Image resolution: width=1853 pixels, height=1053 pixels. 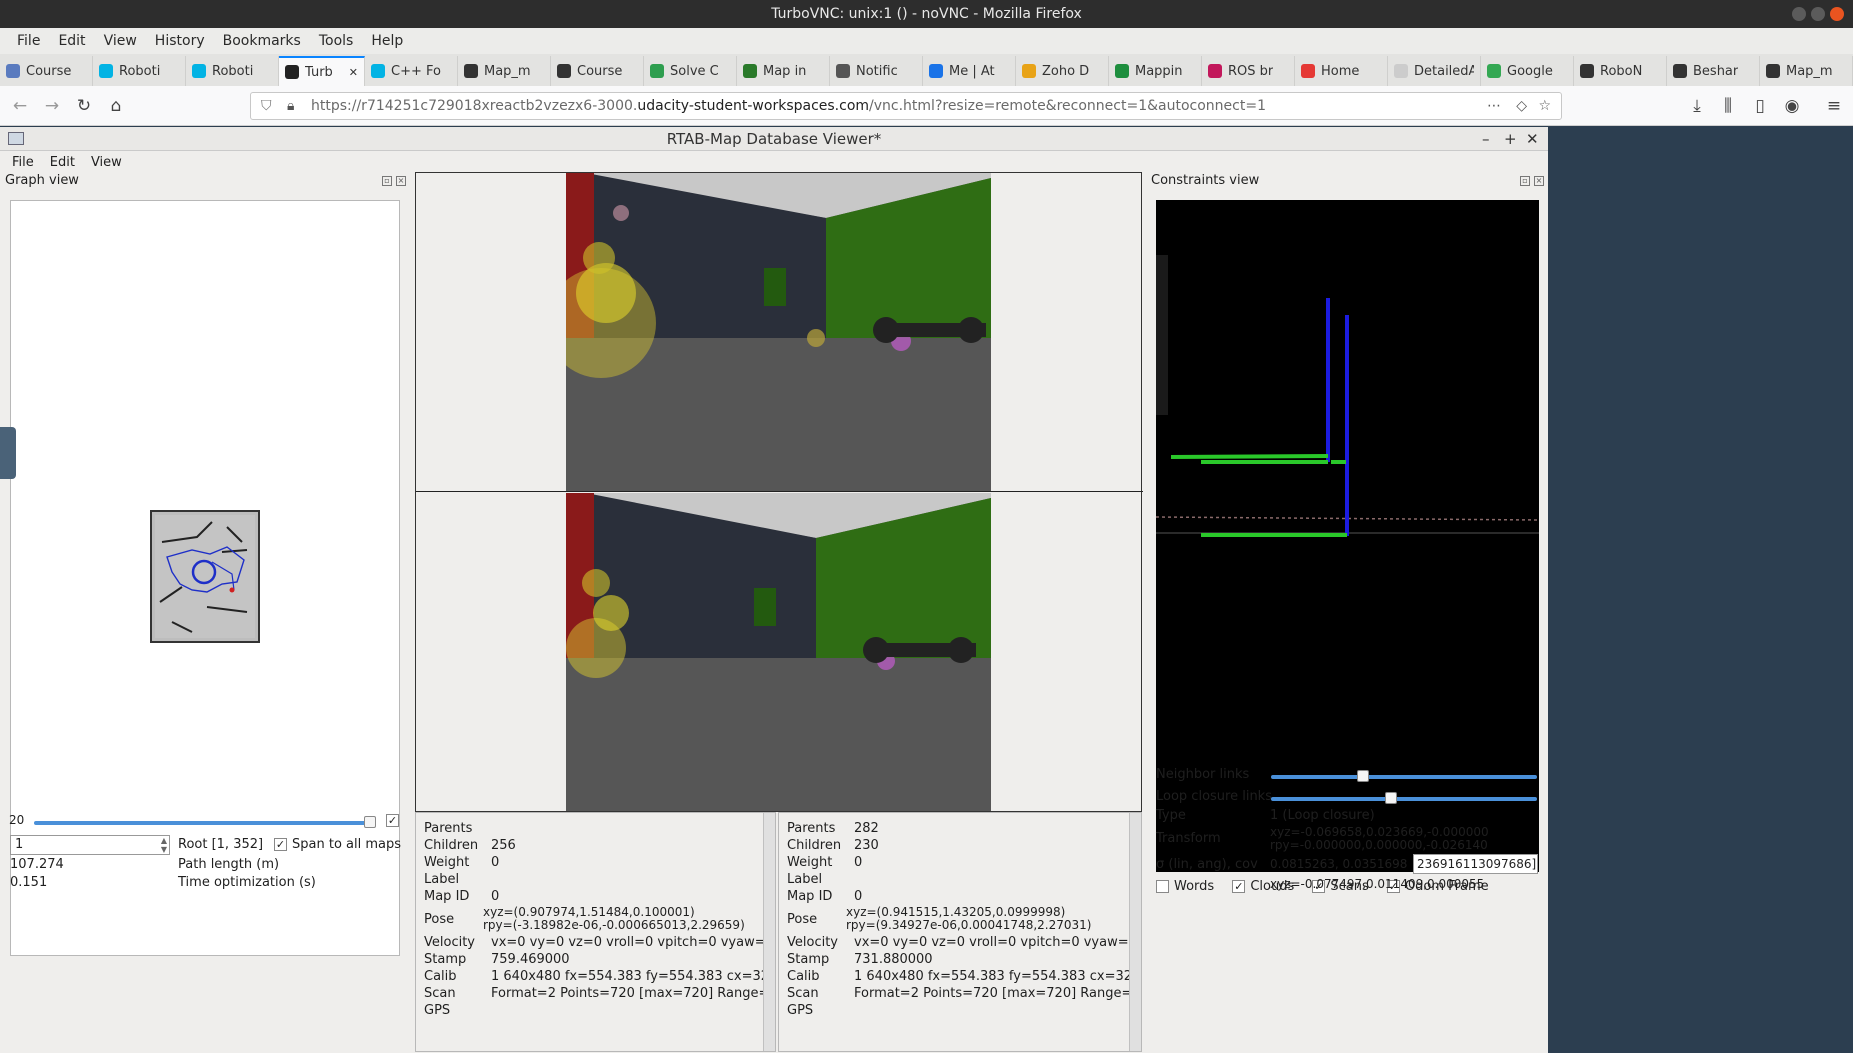 What do you see at coordinates (1155, 71) in the screenshot?
I see `tab-12: Mappin` at bounding box center [1155, 71].